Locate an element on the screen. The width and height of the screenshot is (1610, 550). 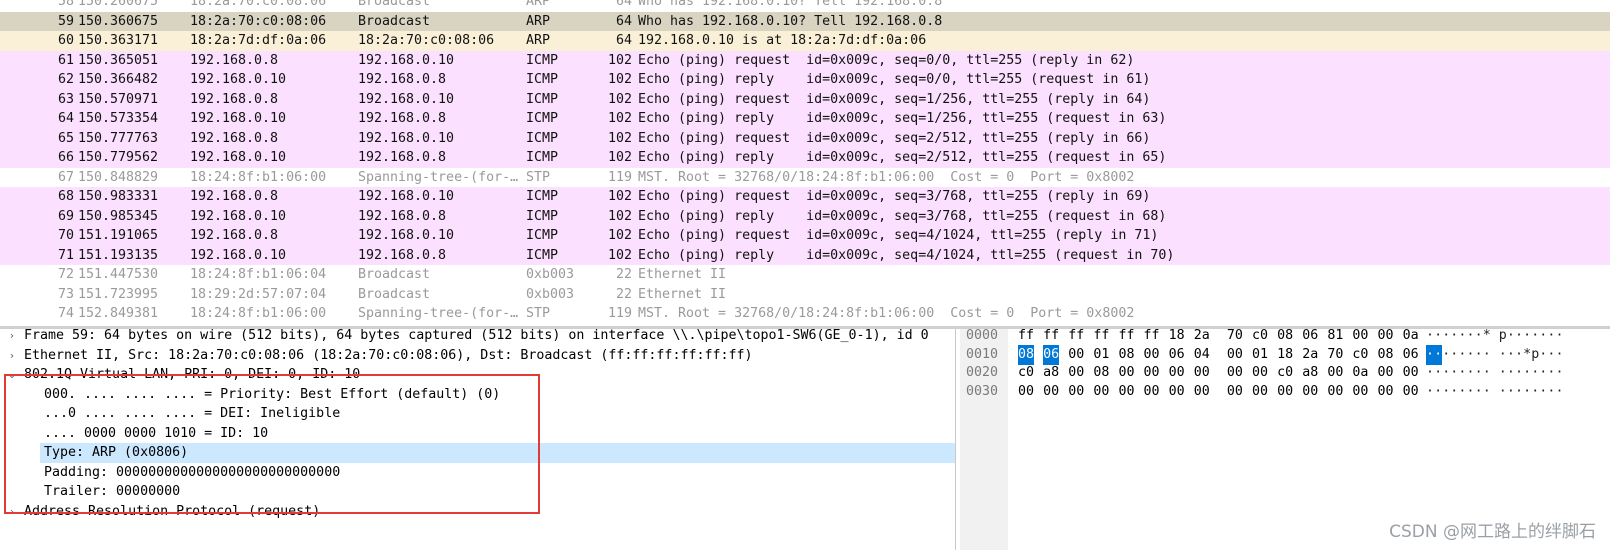
detail-row: Trailer: 00000000 is located at coordinates (477, 492).